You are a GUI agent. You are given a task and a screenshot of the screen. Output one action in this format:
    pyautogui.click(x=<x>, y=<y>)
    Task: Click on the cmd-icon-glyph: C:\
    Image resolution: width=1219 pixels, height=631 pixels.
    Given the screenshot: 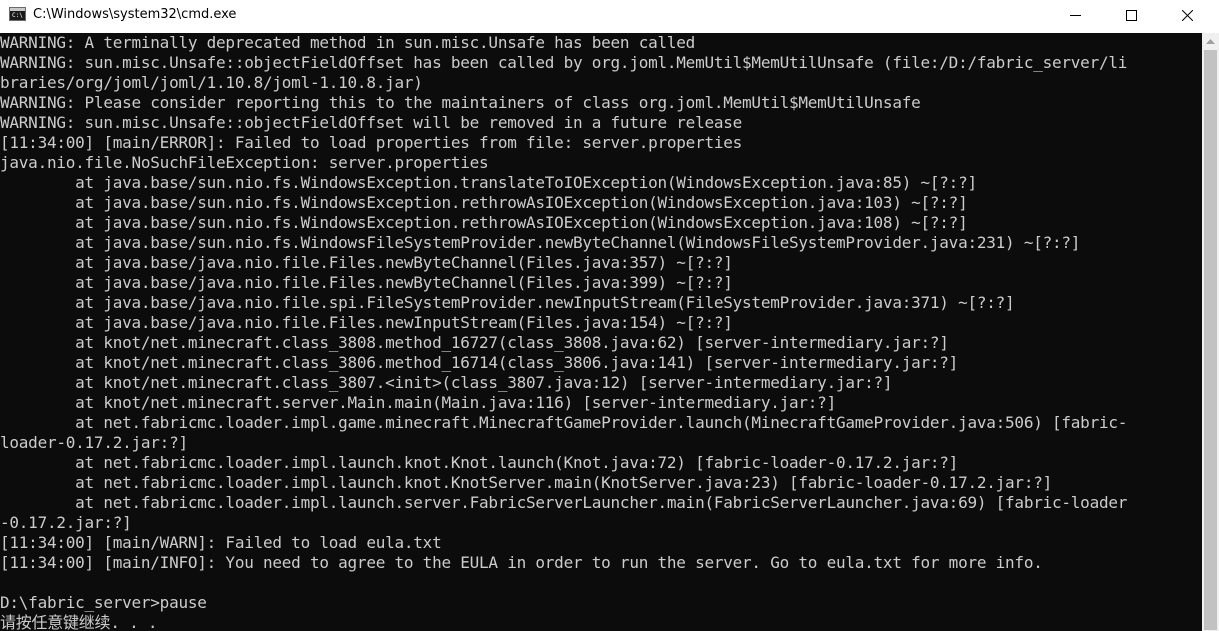 What is the action you would take?
    pyautogui.click(x=17, y=15)
    